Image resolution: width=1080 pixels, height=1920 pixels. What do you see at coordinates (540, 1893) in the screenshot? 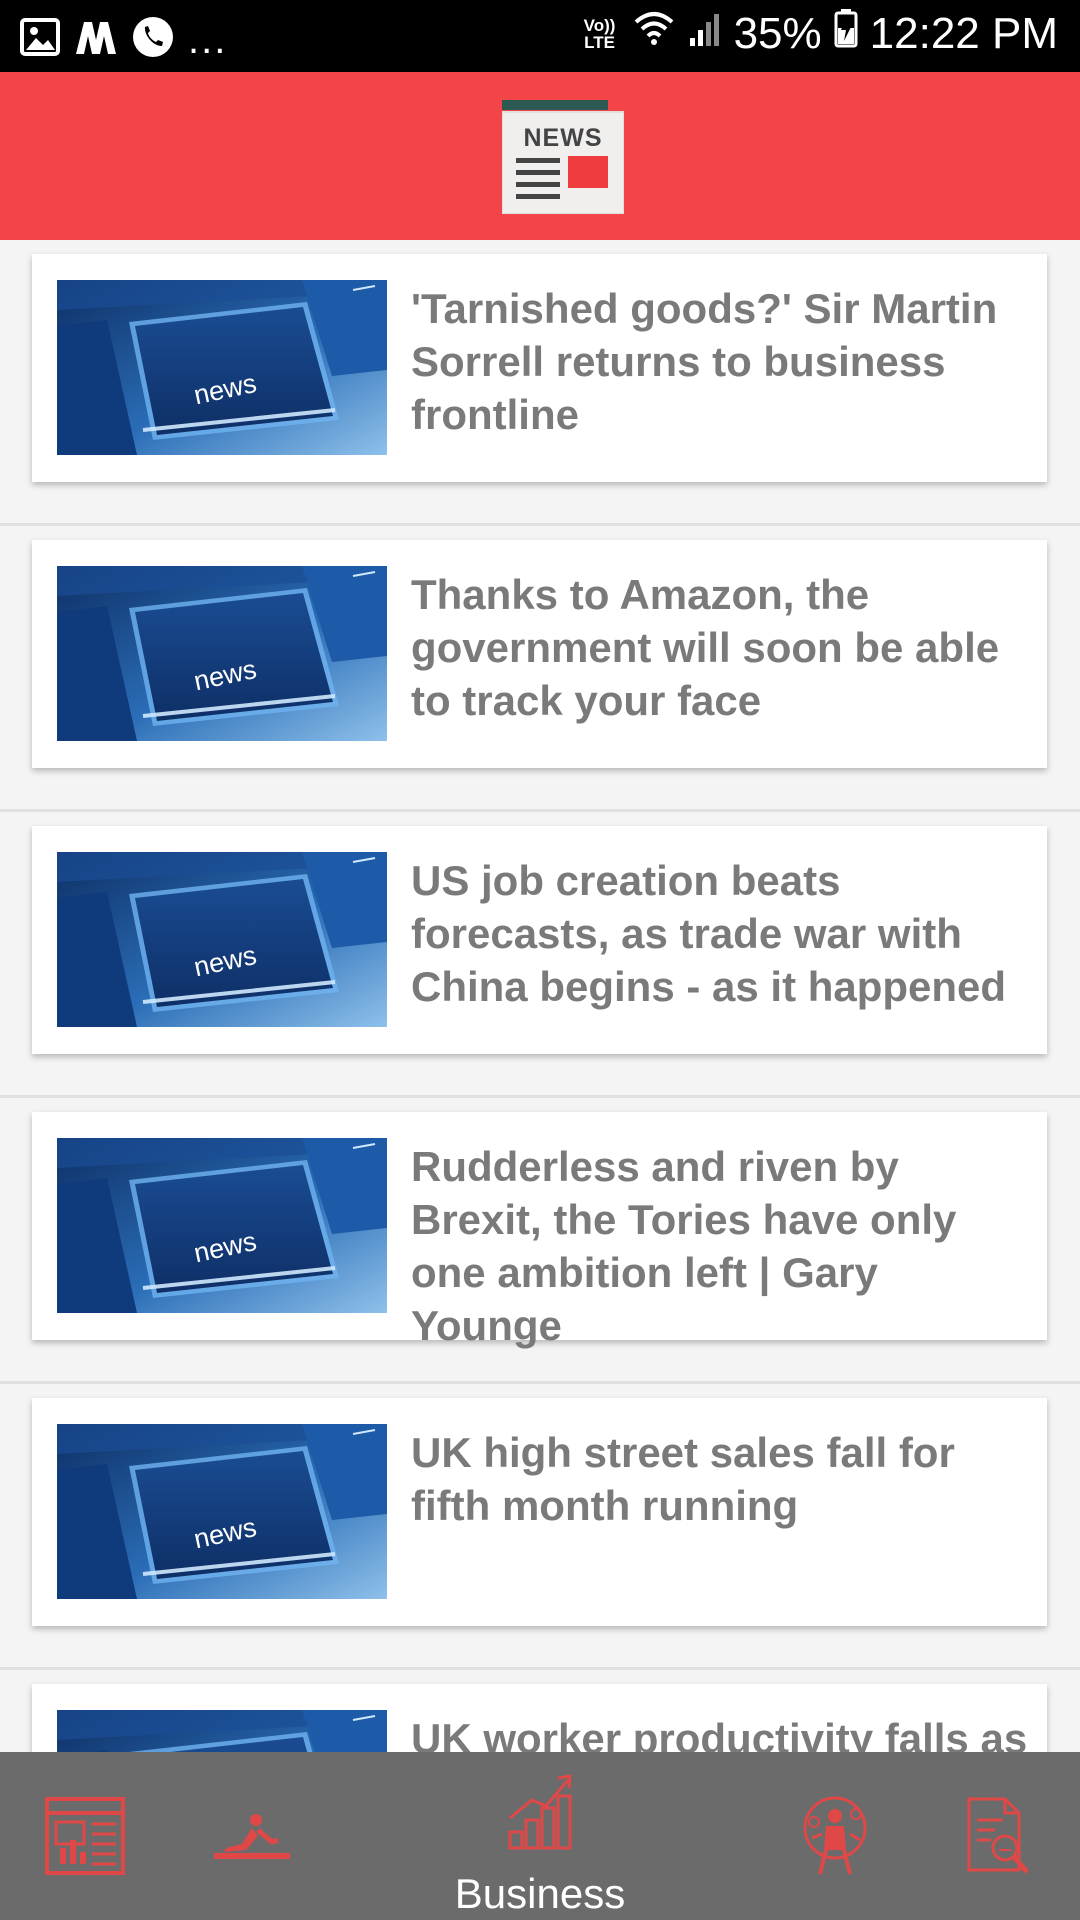
I see `nav-label-business: Business` at bounding box center [540, 1893].